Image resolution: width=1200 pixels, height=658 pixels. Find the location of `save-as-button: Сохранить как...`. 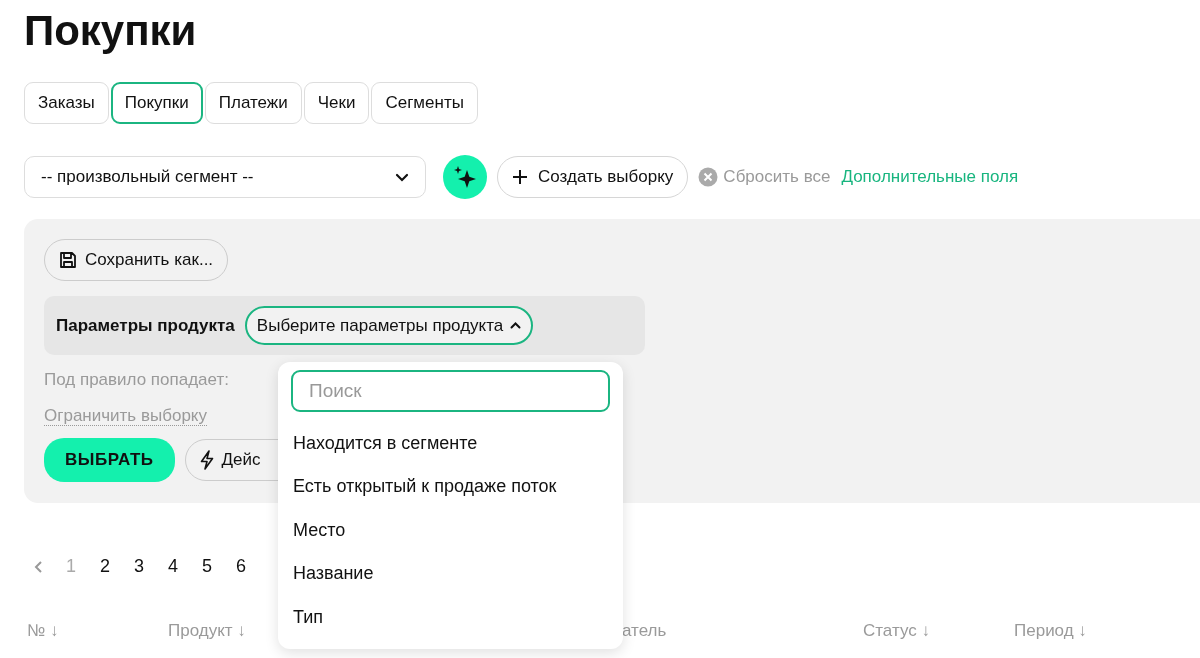

save-as-button: Сохранить как... is located at coordinates (136, 260).